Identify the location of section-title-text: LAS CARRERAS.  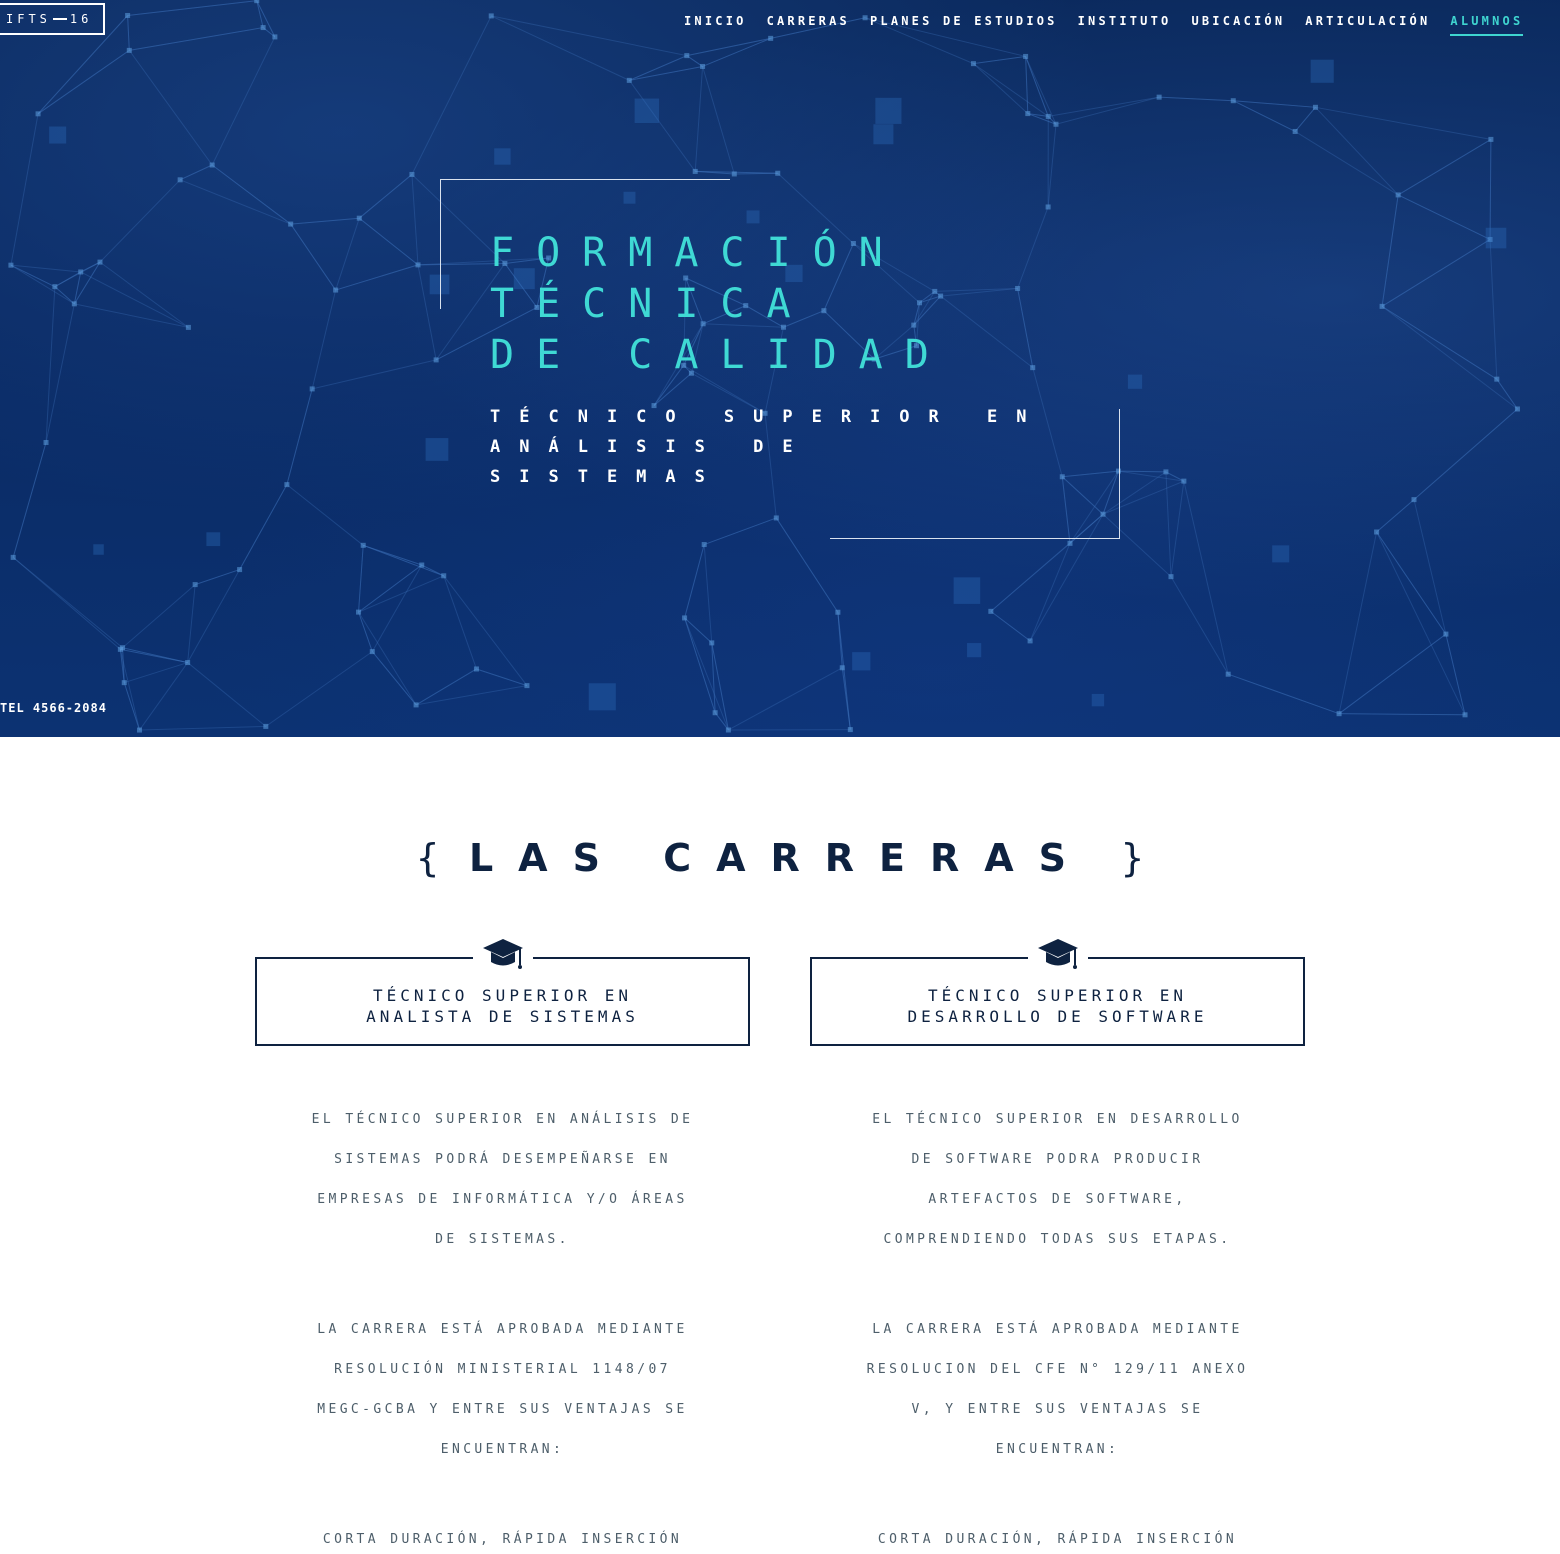
(780, 858).